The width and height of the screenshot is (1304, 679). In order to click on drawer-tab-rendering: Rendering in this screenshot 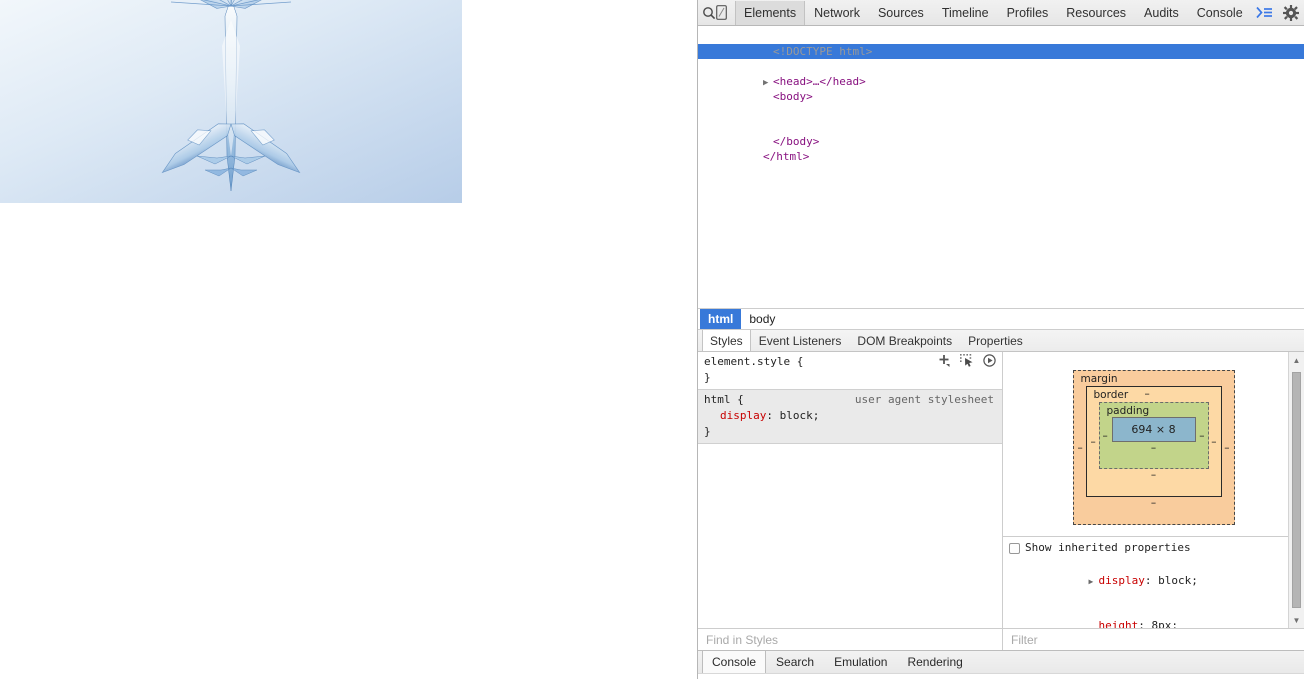, I will do `click(934, 662)`.